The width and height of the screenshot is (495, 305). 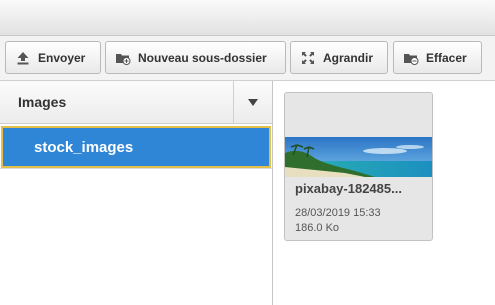 I want to click on folder-delete-icon, so click(x=411, y=58).